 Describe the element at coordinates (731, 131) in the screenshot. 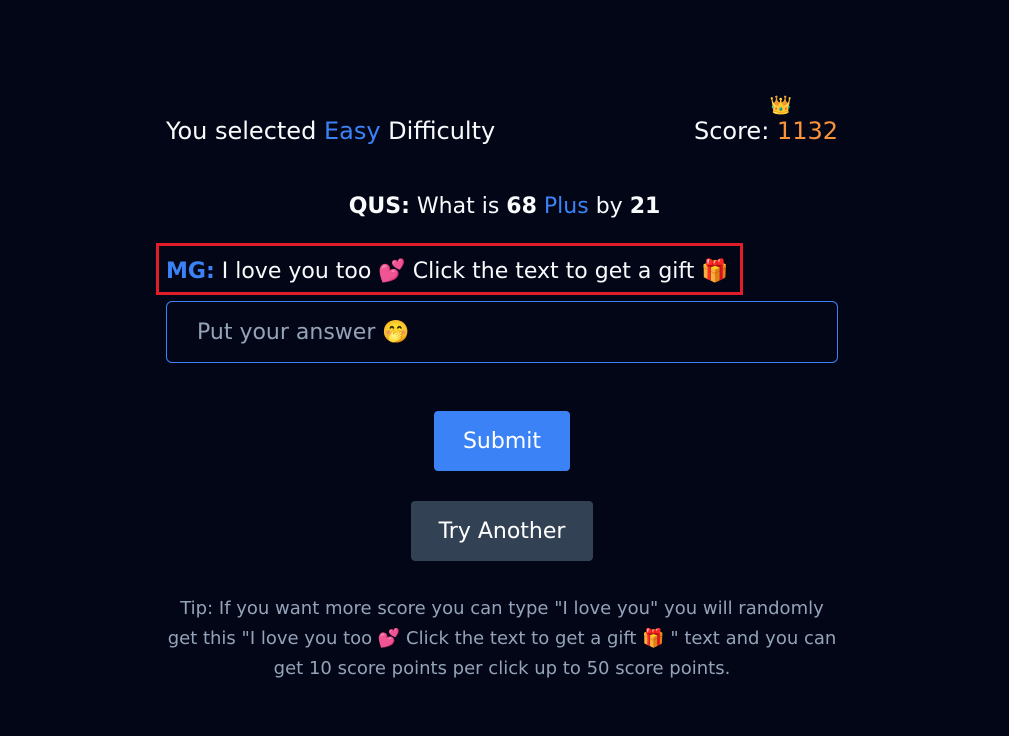

I see `score-label: Score:` at that location.